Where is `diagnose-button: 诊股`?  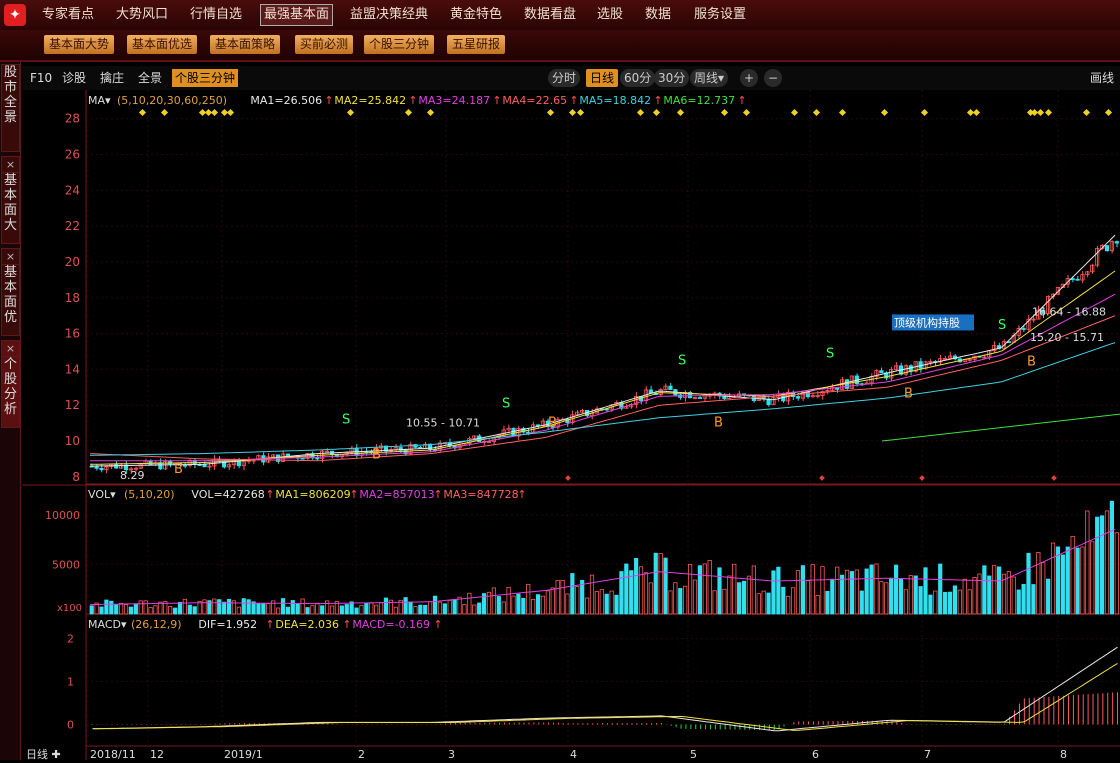
diagnose-button: 诊股 is located at coordinates (74, 78).